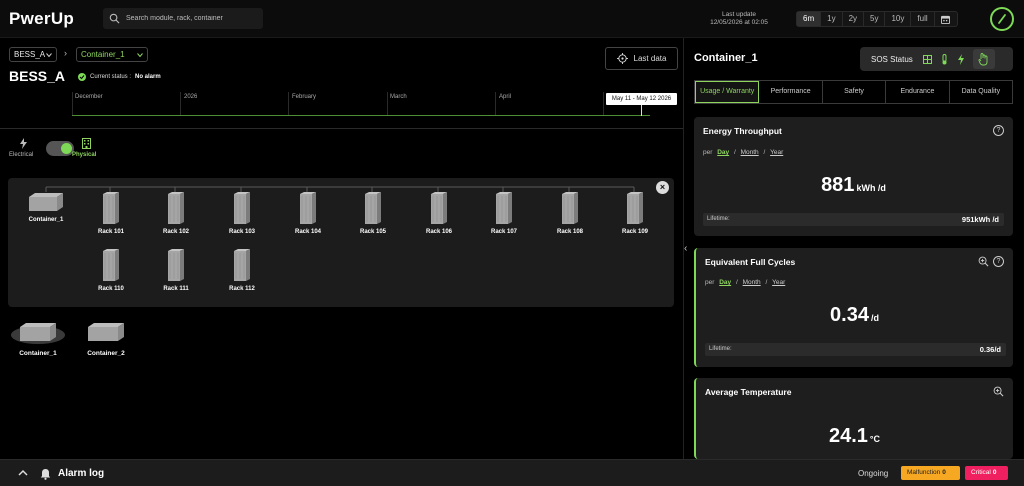 The height and width of the screenshot is (486, 1024). What do you see at coordinates (46, 220) in the screenshot?
I see `container-node-label: Container_1` at bounding box center [46, 220].